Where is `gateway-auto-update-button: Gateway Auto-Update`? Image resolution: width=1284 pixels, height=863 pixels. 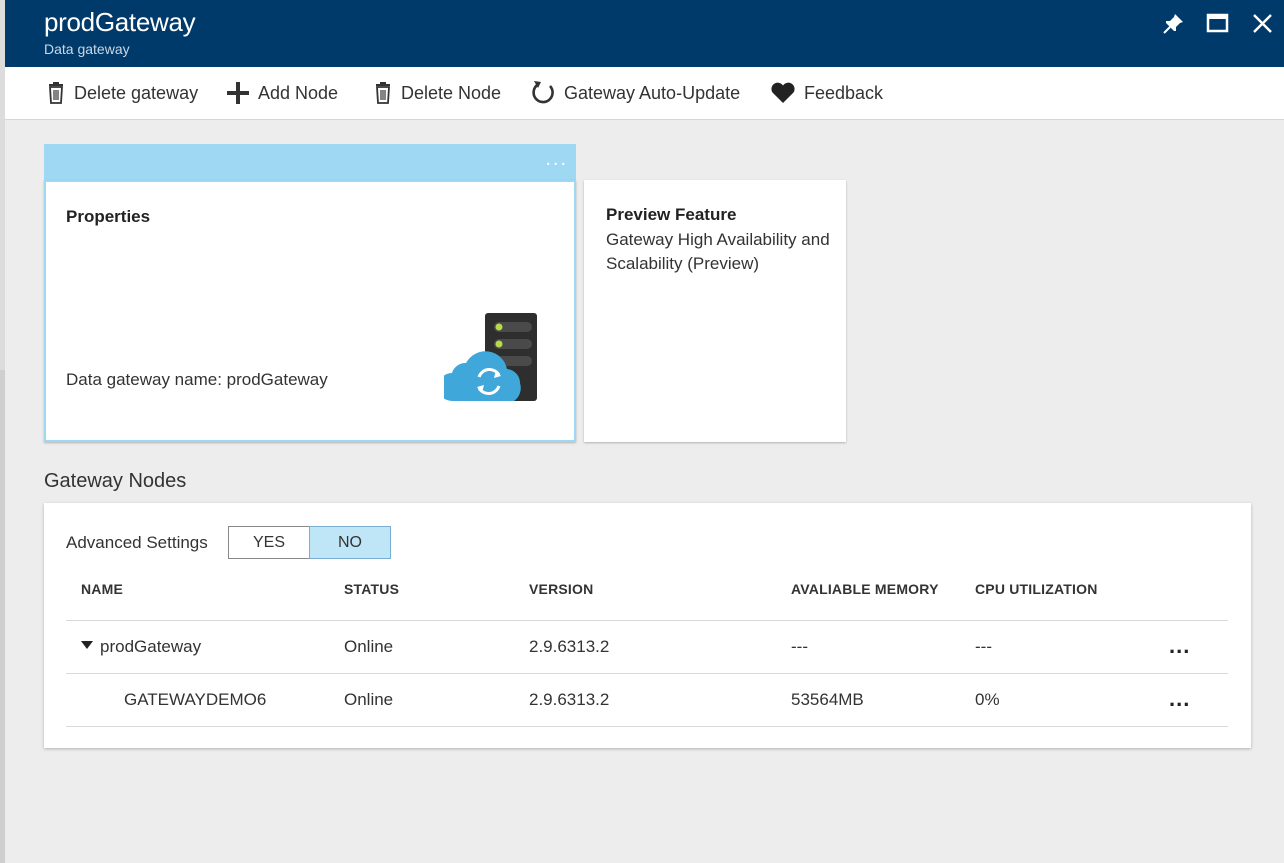
gateway-auto-update-button: Gateway Auto-Update is located at coordinates (635, 93).